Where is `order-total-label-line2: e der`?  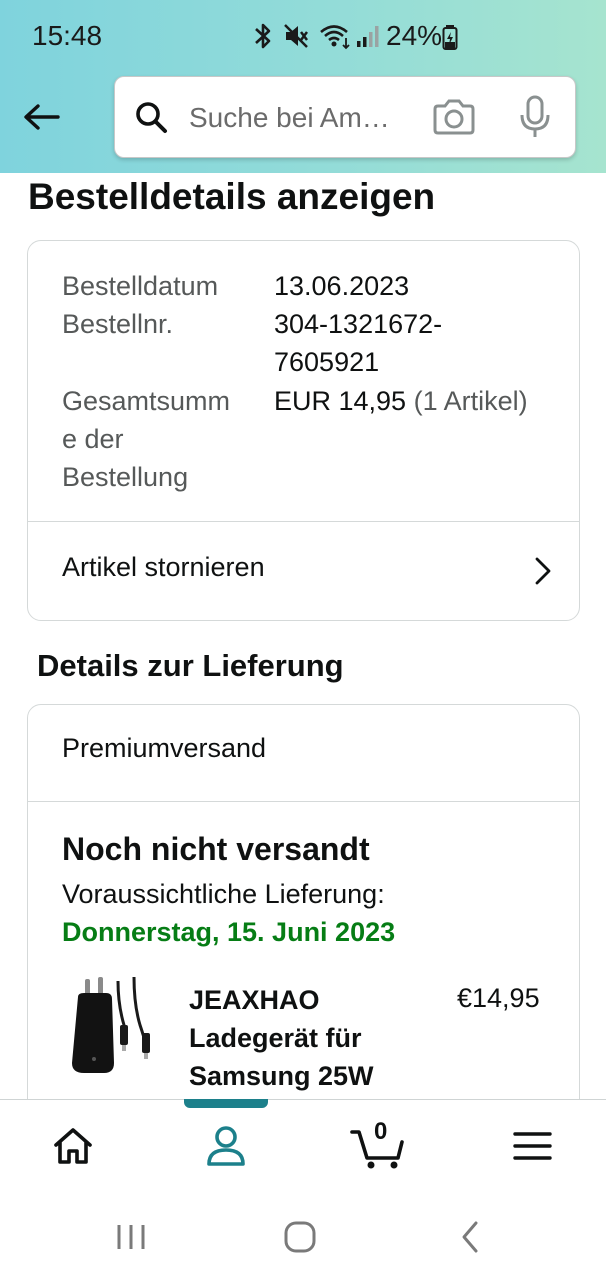
order-total-label-line2: e der is located at coordinates (93, 439).